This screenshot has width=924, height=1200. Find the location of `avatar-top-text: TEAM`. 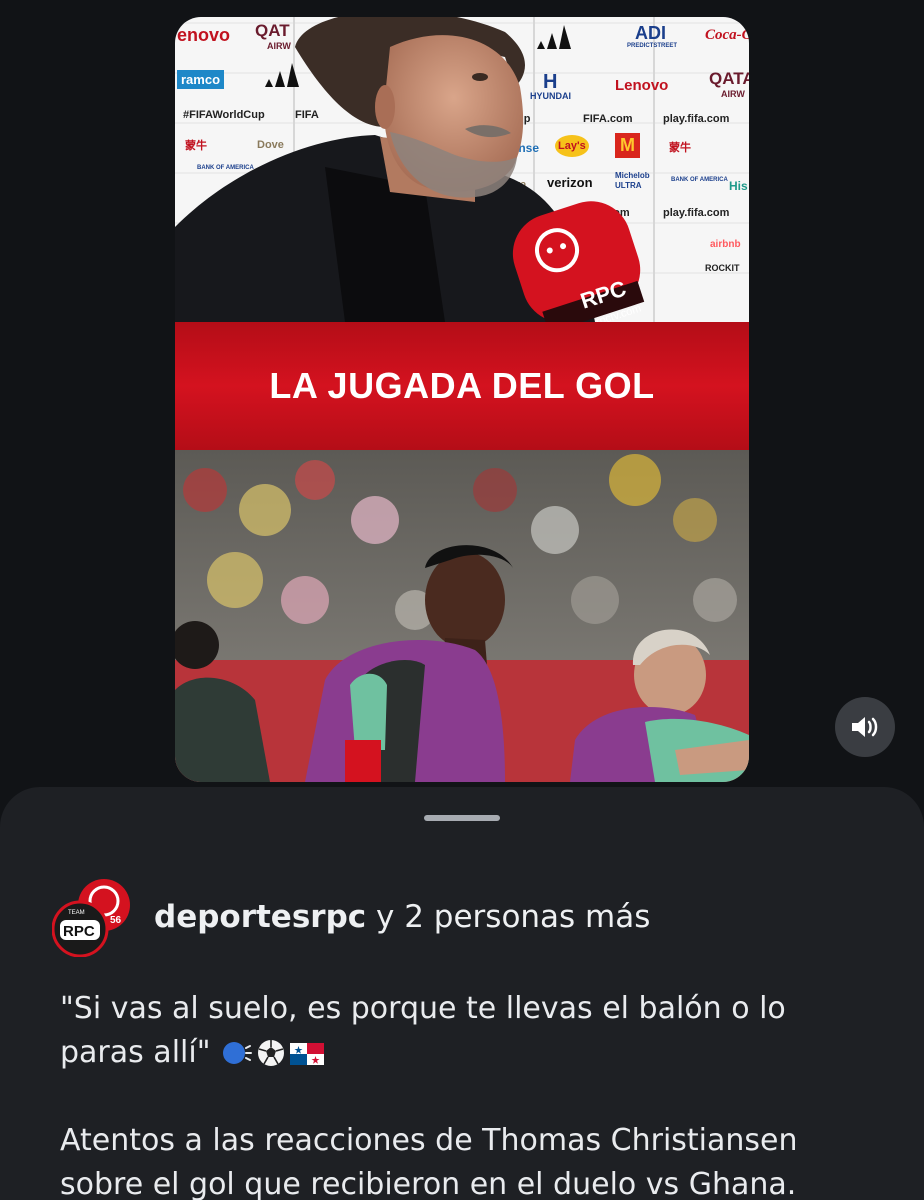

avatar-top-text: TEAM is located at coordinates (76, 913).